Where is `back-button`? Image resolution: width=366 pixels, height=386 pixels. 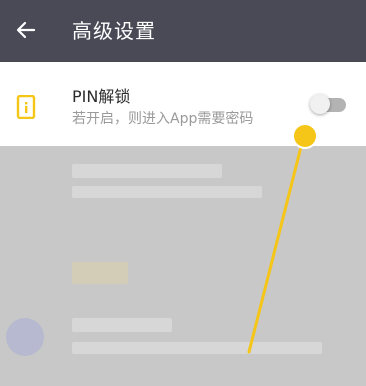 back-button is located at coordinates (26, 30).